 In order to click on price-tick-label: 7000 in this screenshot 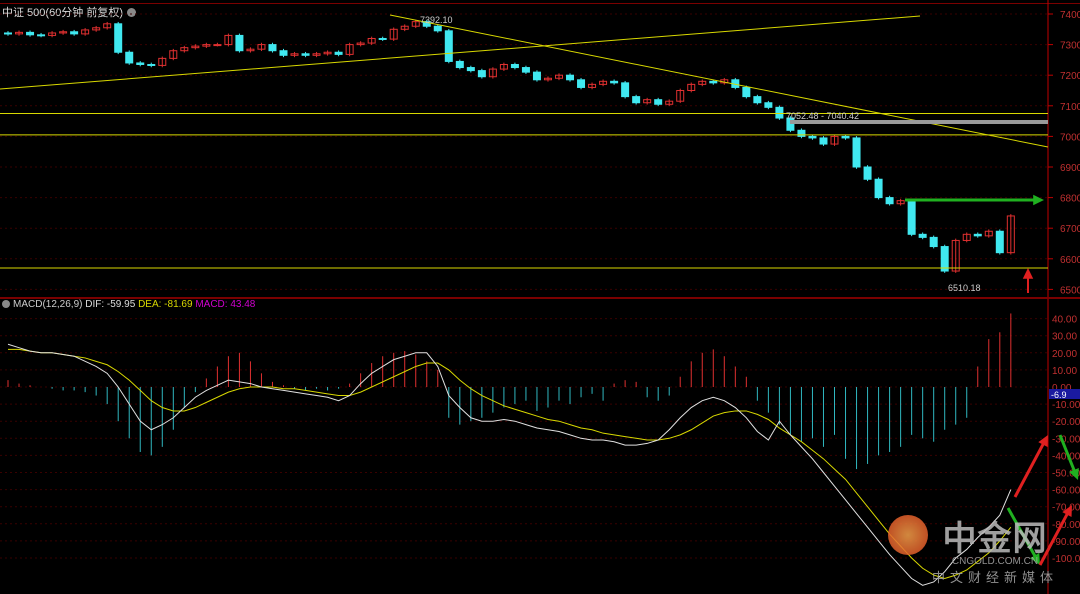, I will do `click(1070, 137)`.